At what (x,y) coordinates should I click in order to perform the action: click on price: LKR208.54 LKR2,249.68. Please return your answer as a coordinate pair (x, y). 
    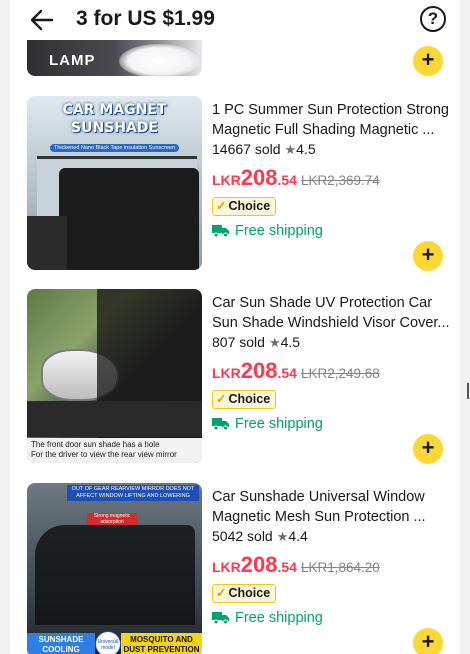
    Looking at the image, I should click on (334, 373).